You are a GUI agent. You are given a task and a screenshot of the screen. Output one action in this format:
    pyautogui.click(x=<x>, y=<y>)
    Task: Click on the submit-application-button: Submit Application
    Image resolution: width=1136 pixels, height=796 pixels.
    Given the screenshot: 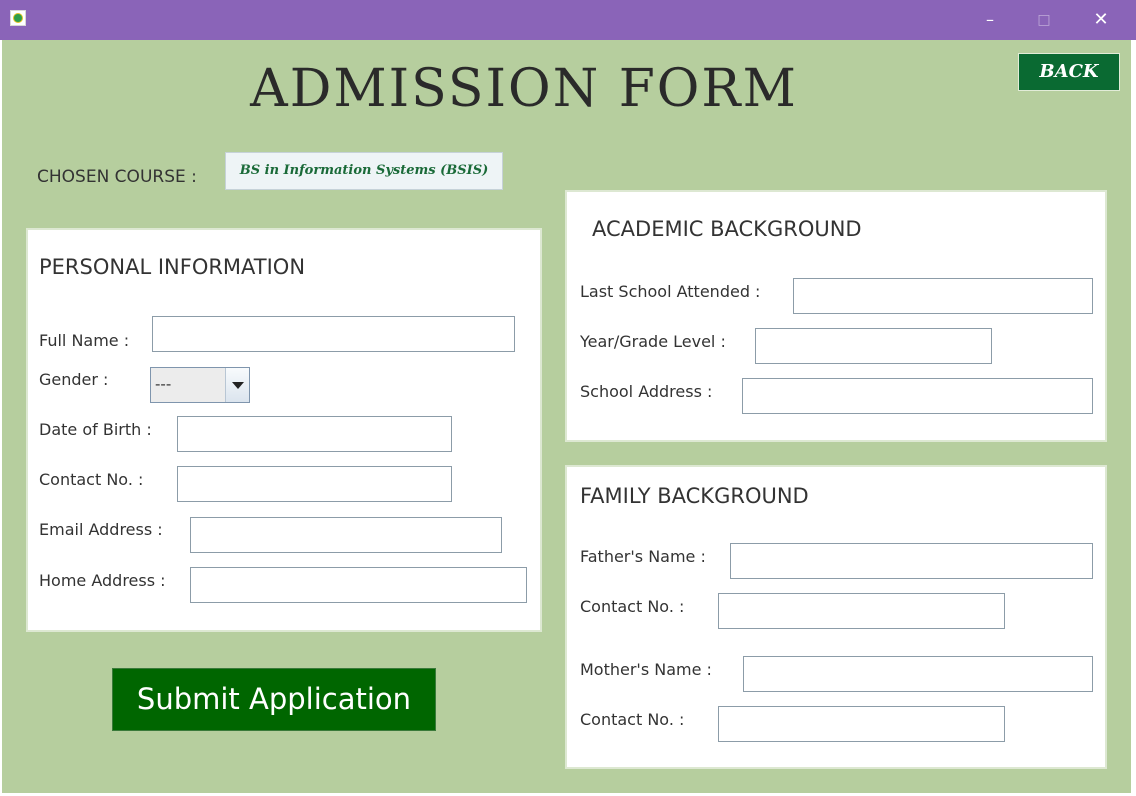 What is the action you would take?
    pyautogui.click(x=274, y=699)
    